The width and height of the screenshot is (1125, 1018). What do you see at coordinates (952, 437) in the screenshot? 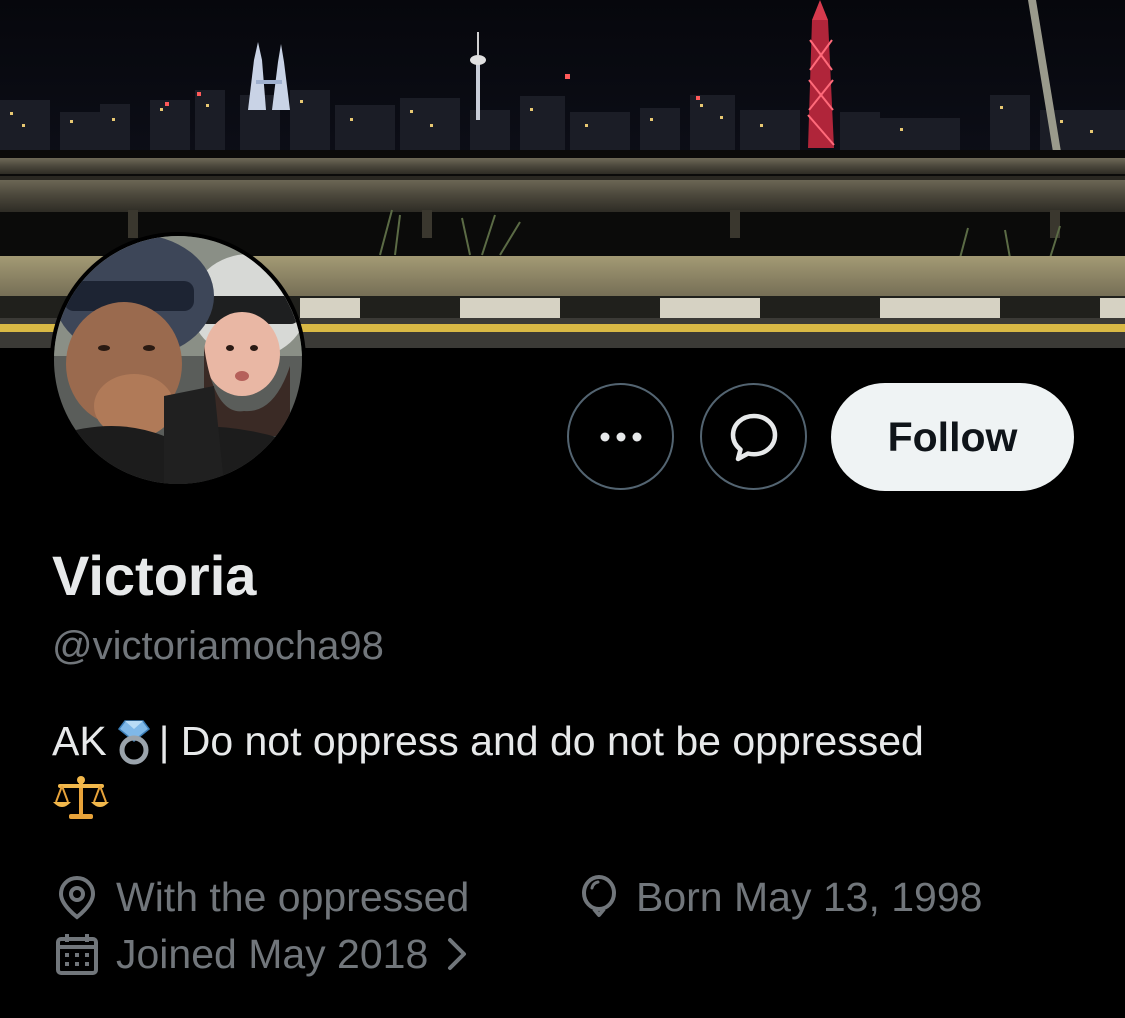
I see `follow-button: Follow` at bounding box center [952, 437].